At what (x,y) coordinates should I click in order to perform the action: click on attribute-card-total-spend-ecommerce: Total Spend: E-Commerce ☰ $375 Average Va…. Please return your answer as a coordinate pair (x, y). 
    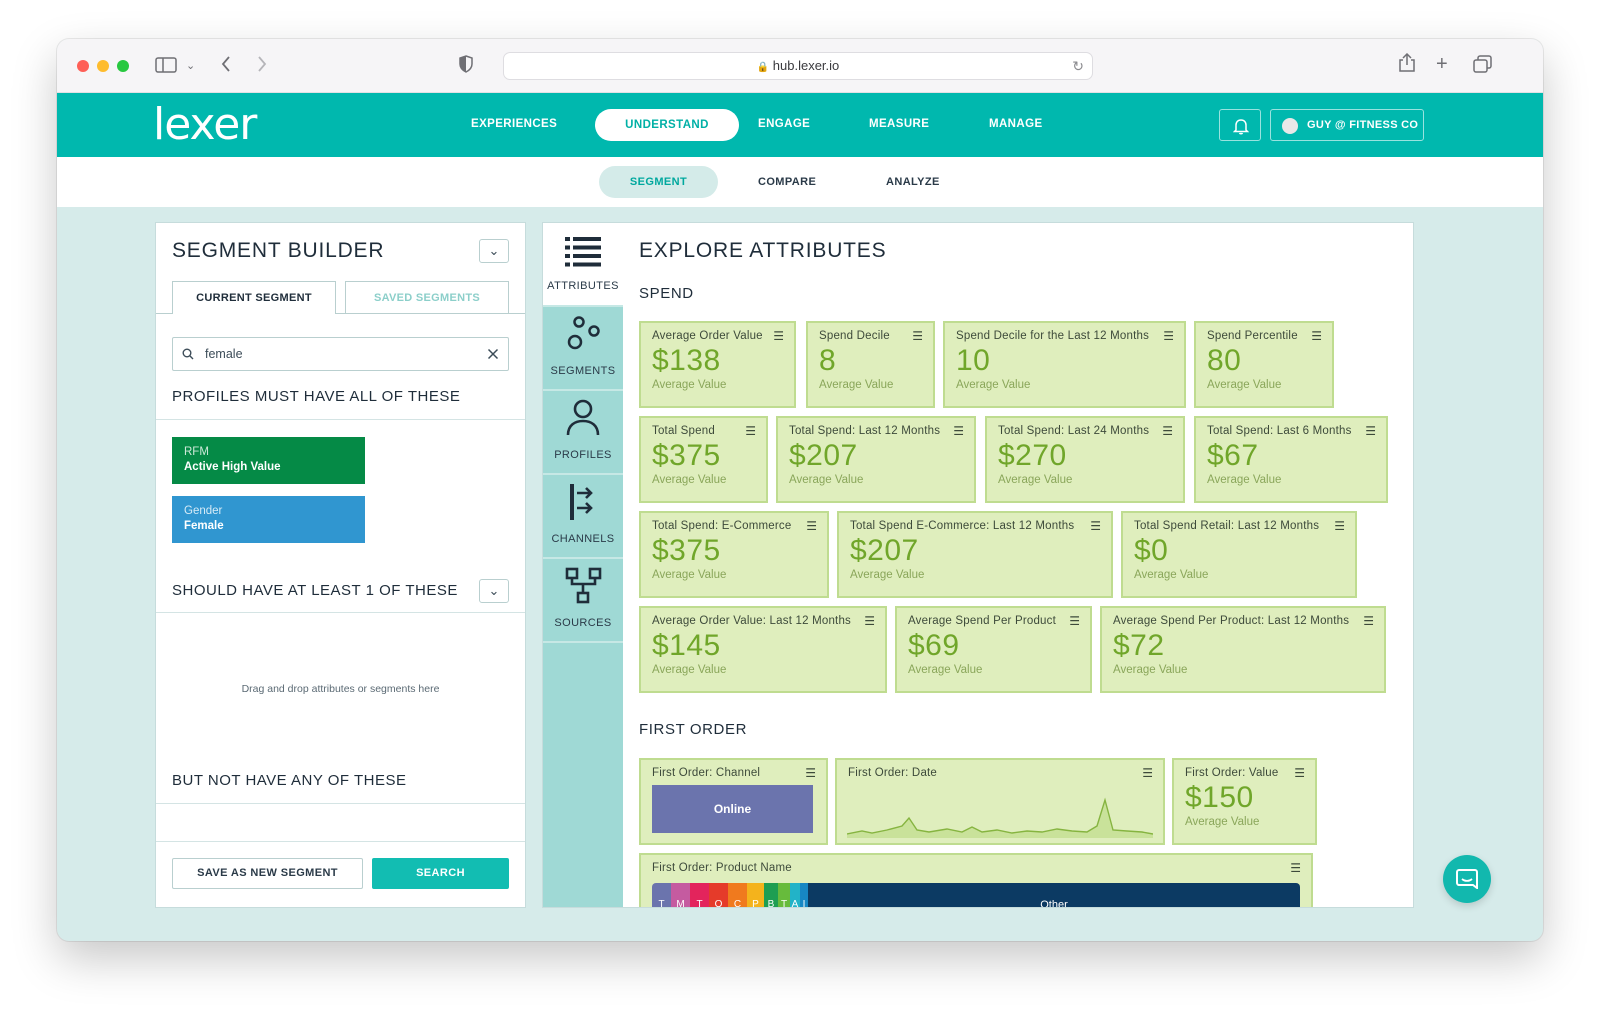
    Looking at the image, I should click on (734, 554).